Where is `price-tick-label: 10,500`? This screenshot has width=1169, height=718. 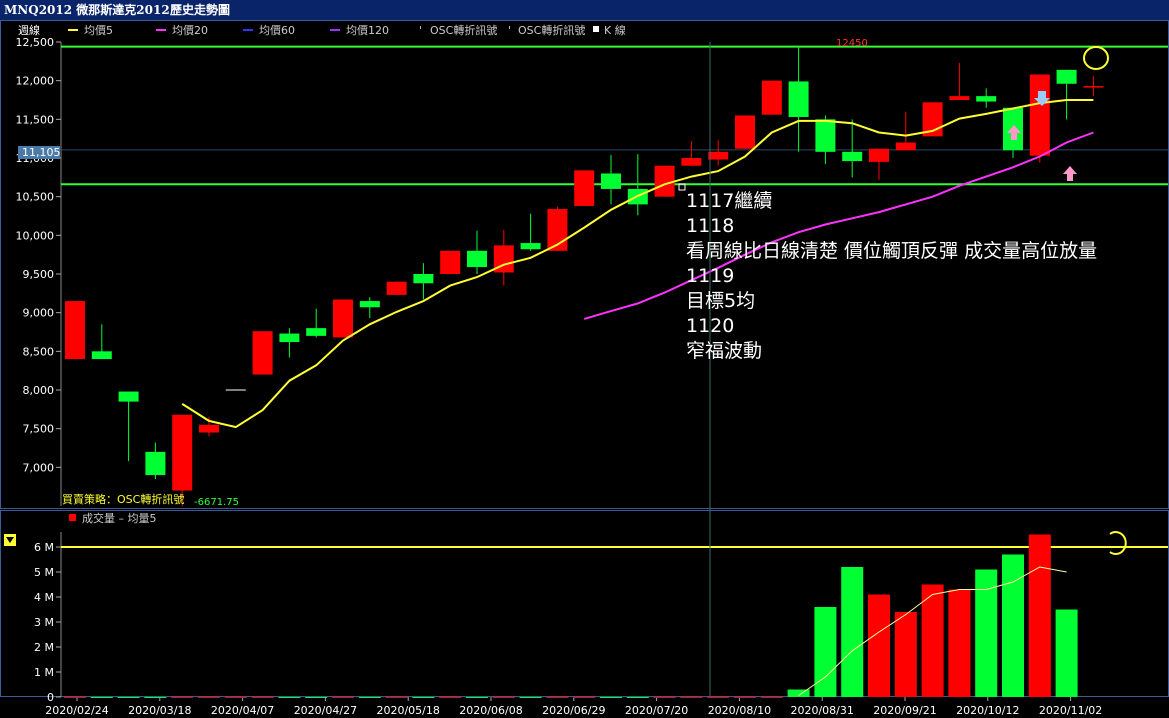
price-tick-label: 10,500 is located at coordinates (35, 197).